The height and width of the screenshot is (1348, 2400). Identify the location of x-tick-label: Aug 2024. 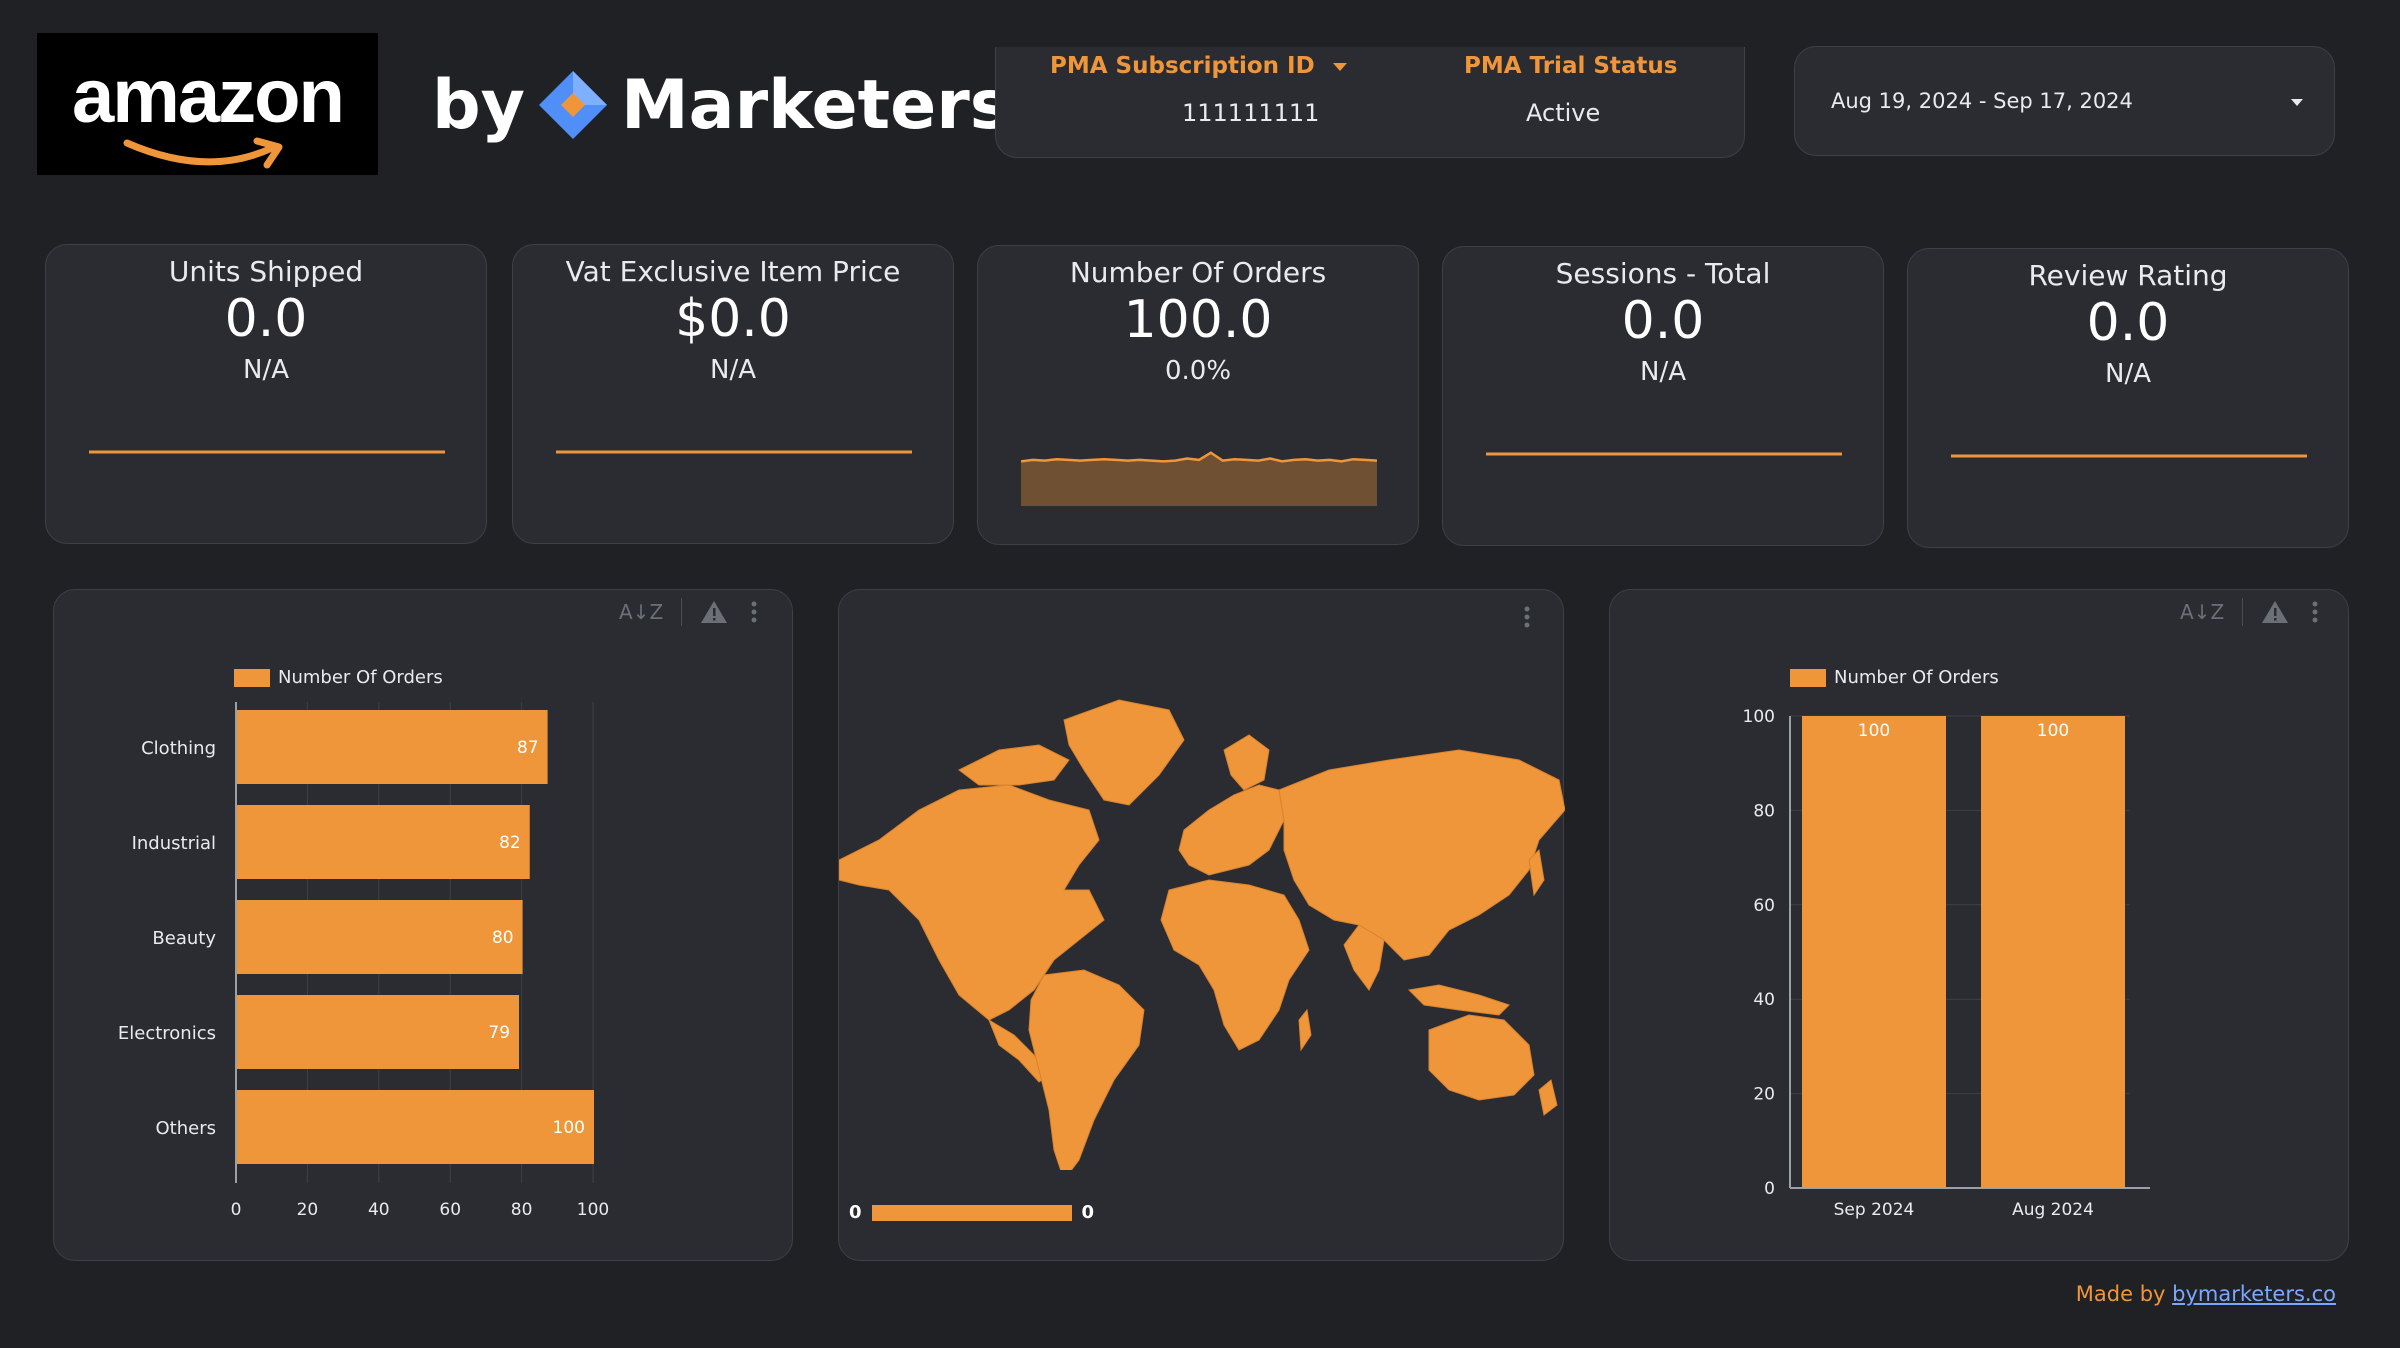
(2053, 1210).